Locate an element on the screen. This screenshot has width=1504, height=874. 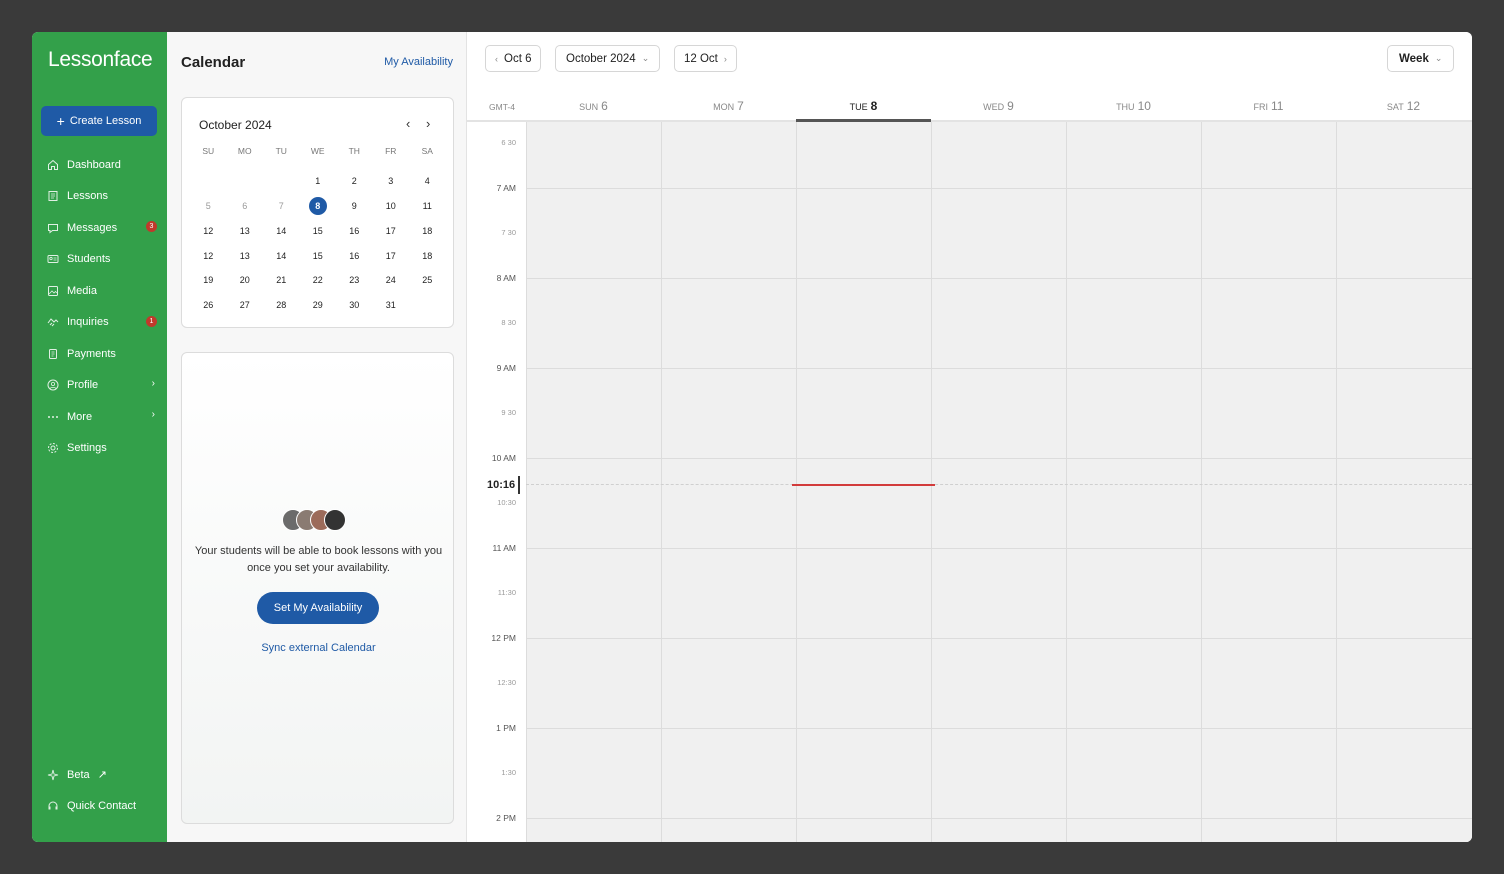
sidebar-item-messages: Messages 3 is located at coordinates (99, 228).